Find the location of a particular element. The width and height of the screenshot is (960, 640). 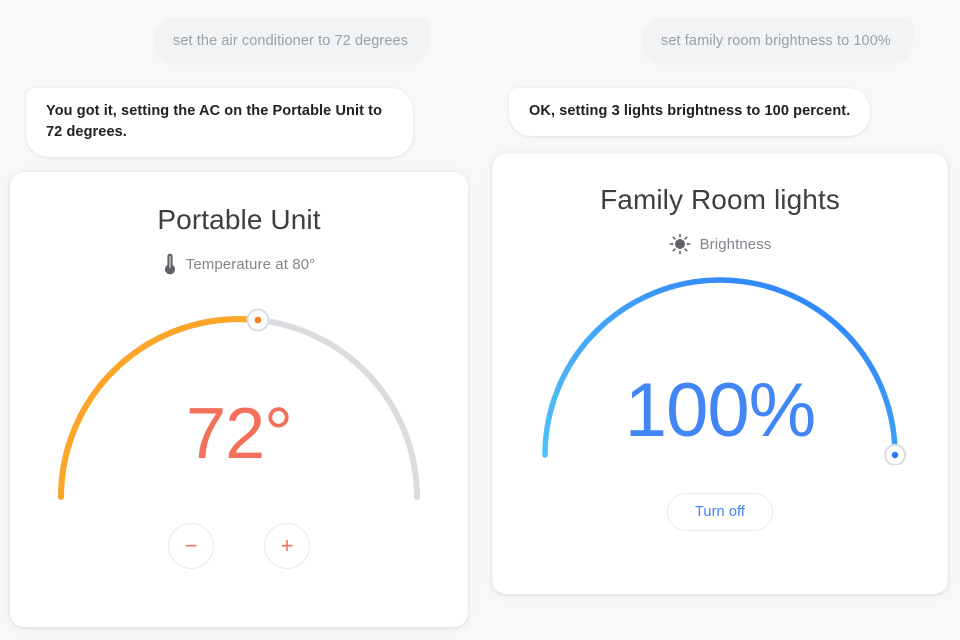

decrease-temperature-button: − is located at coordinates (191, 546).